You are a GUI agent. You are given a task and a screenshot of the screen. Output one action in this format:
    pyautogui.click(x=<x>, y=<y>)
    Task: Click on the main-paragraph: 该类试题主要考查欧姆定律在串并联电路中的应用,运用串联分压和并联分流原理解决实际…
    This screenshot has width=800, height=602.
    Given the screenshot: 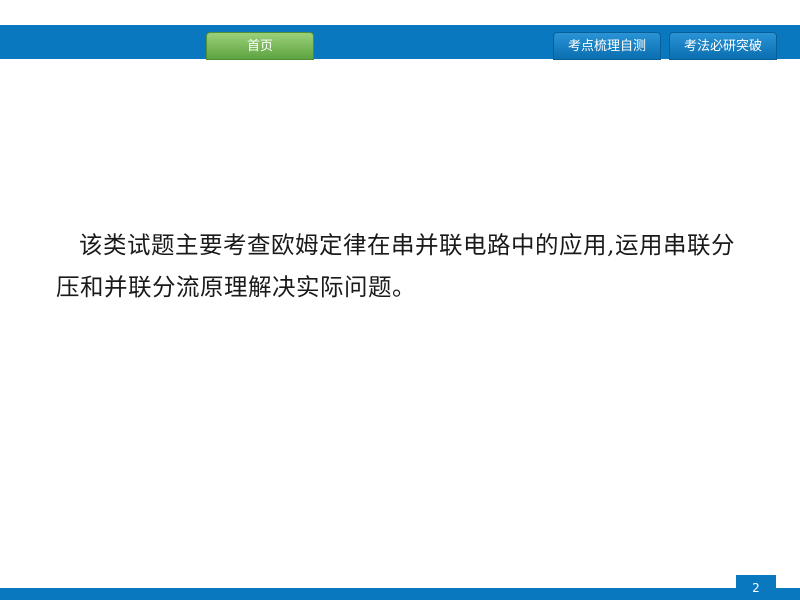 What is the action you would take?
    pyautogui.click(x=395, y=266)
    